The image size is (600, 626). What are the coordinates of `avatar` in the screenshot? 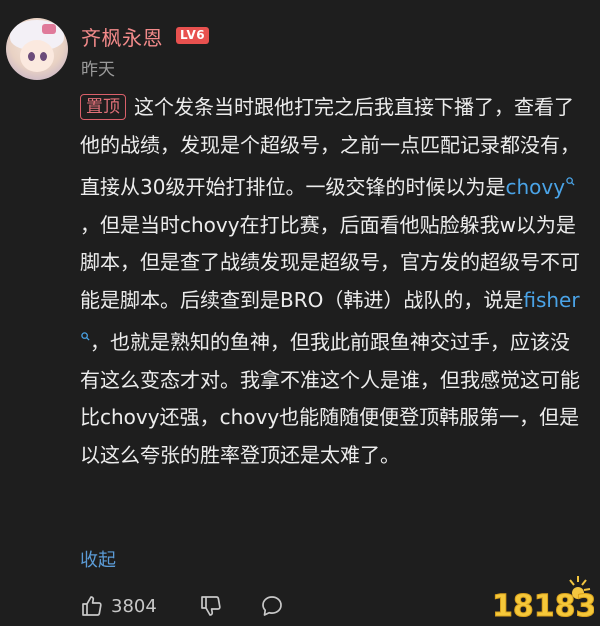 It's located at (37, 49).